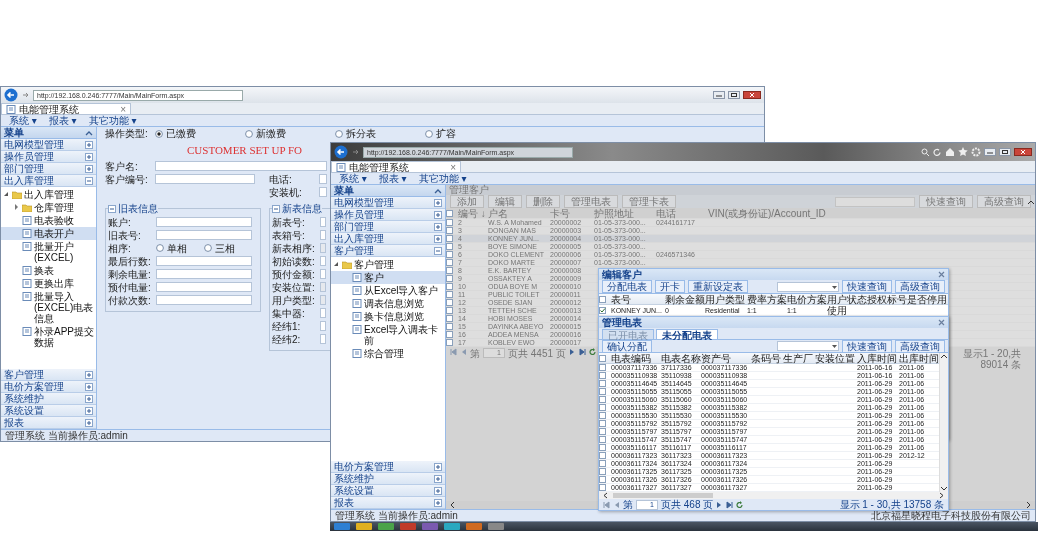 This screenshot has width=1038, height=550. Describe the element at coordinates (228, 248) in the screenshot. I see `radio-option: 三相` at that location.